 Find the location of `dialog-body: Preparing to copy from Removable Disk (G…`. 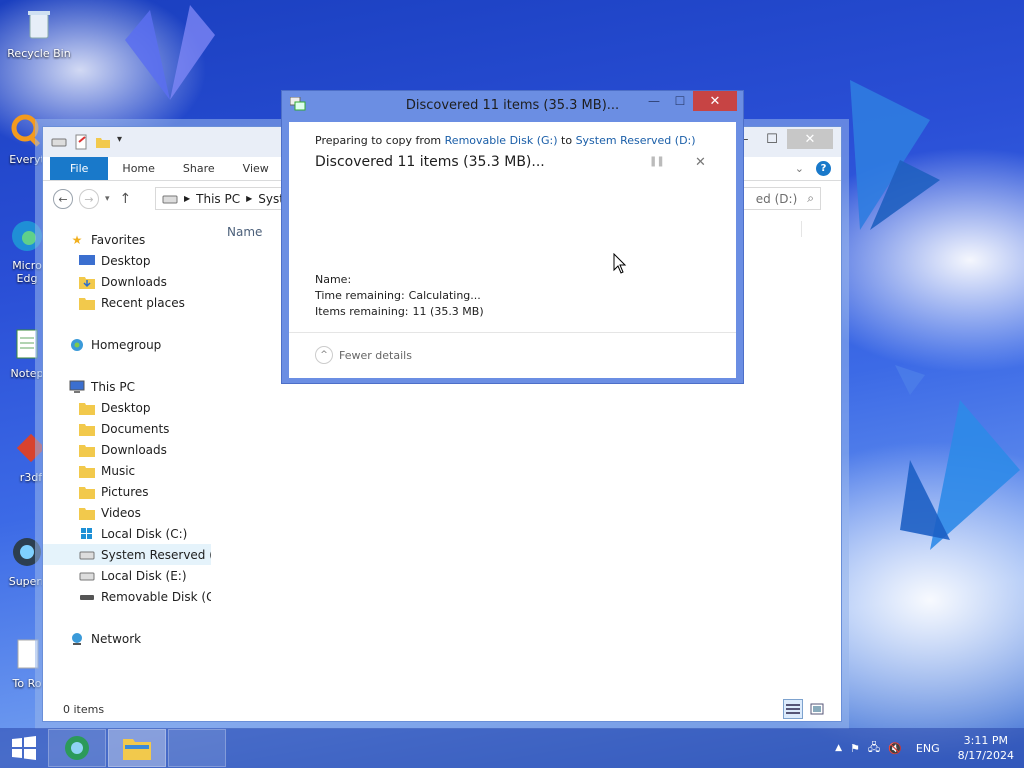

dialog-body: Preparing to copy from Removable Disk (G… is located at coordinates (512, 250).